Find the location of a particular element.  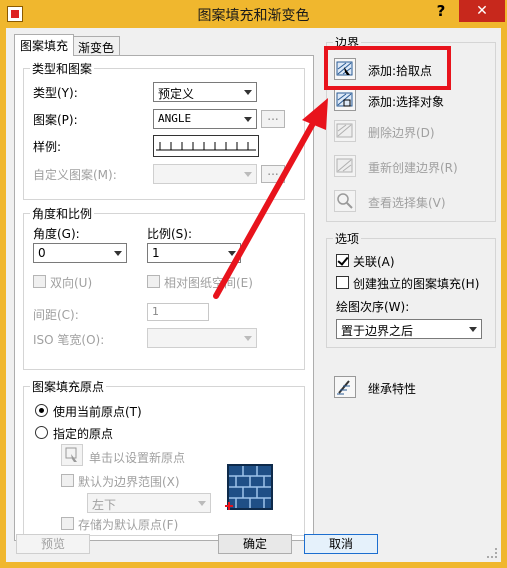

close-button: ✕ is located at coordinates (482, 11).